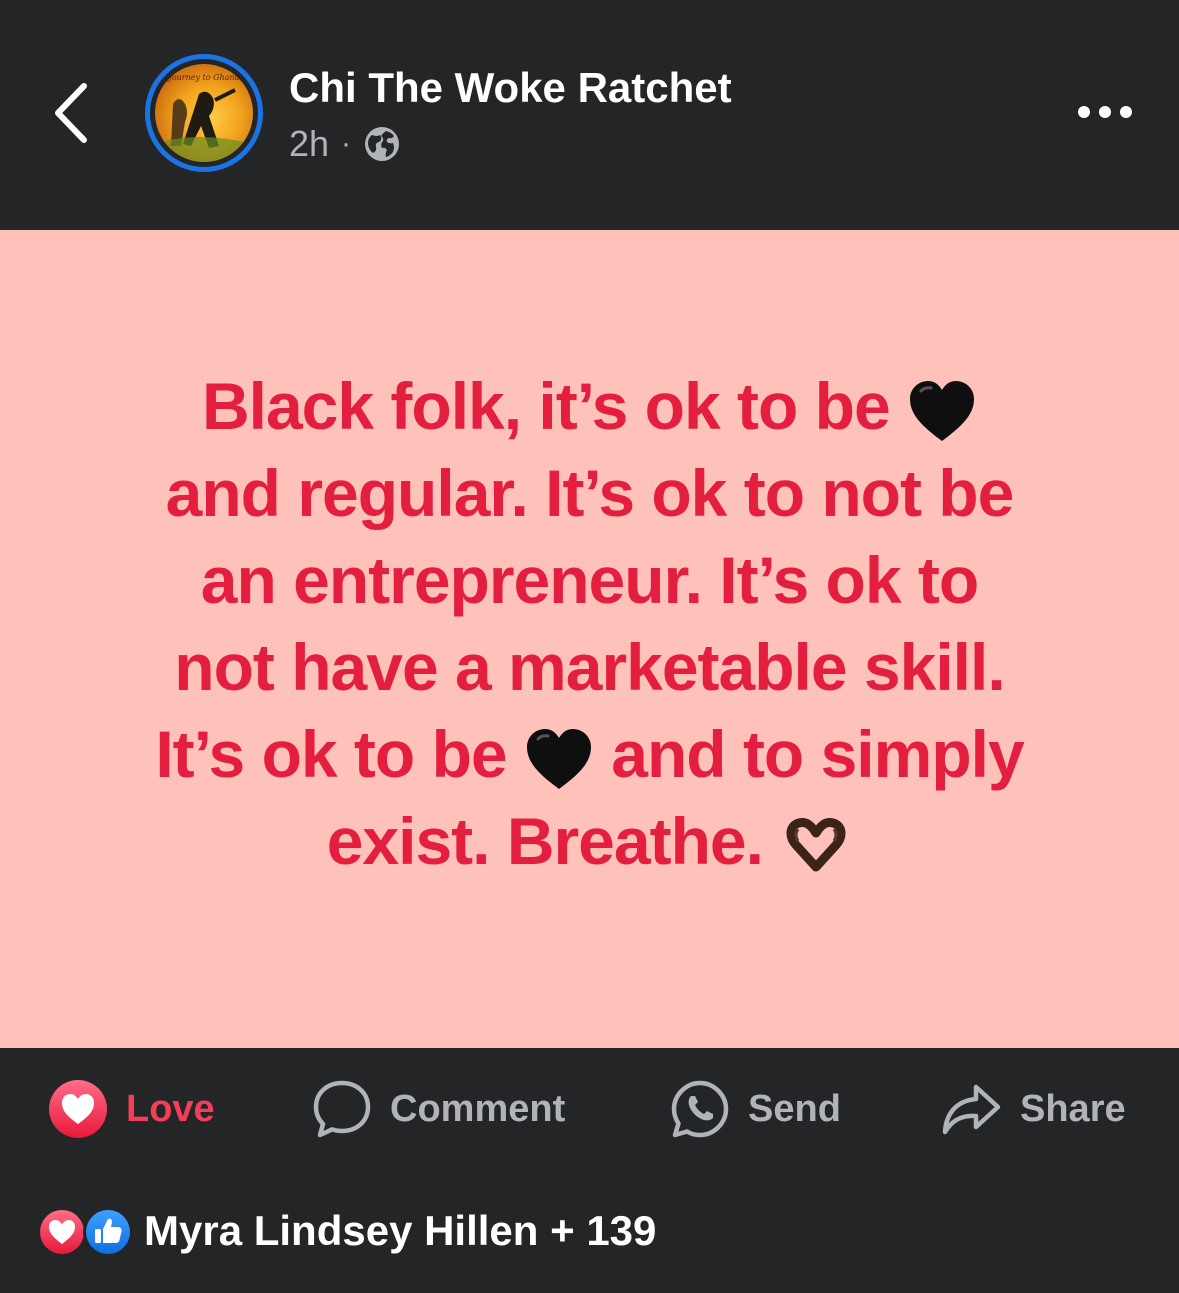  Describe the element at coordinates (589, 1110) in the screenshot. I see `post-actions: Love Comment Send Share` at that location.